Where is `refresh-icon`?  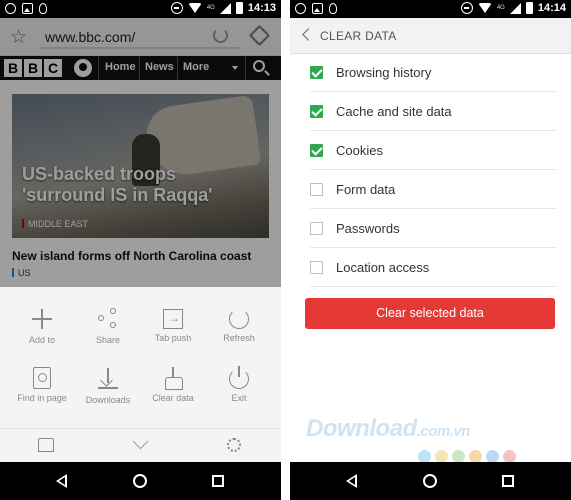 refresh-icon is located at coordinates (239, 319).